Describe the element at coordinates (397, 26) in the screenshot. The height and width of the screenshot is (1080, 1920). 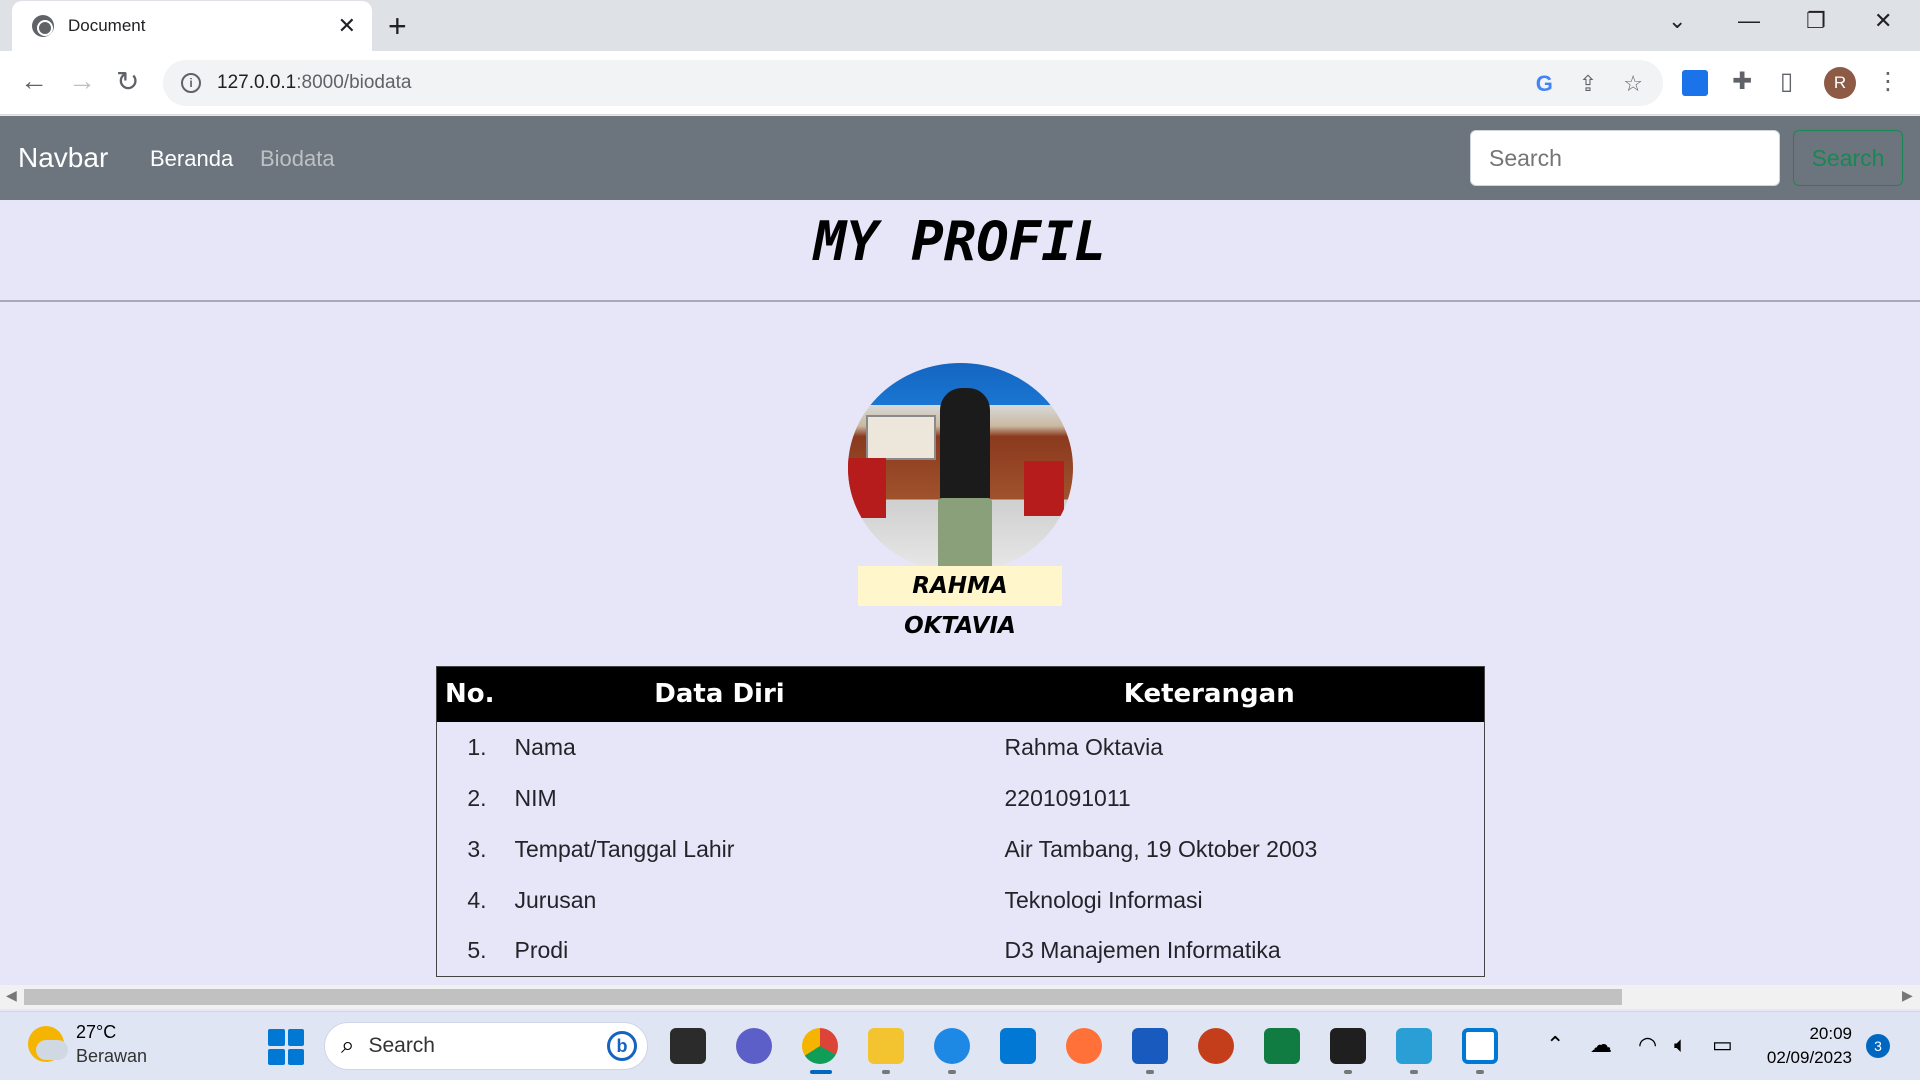
I see `new-tab-button: +` at that location.